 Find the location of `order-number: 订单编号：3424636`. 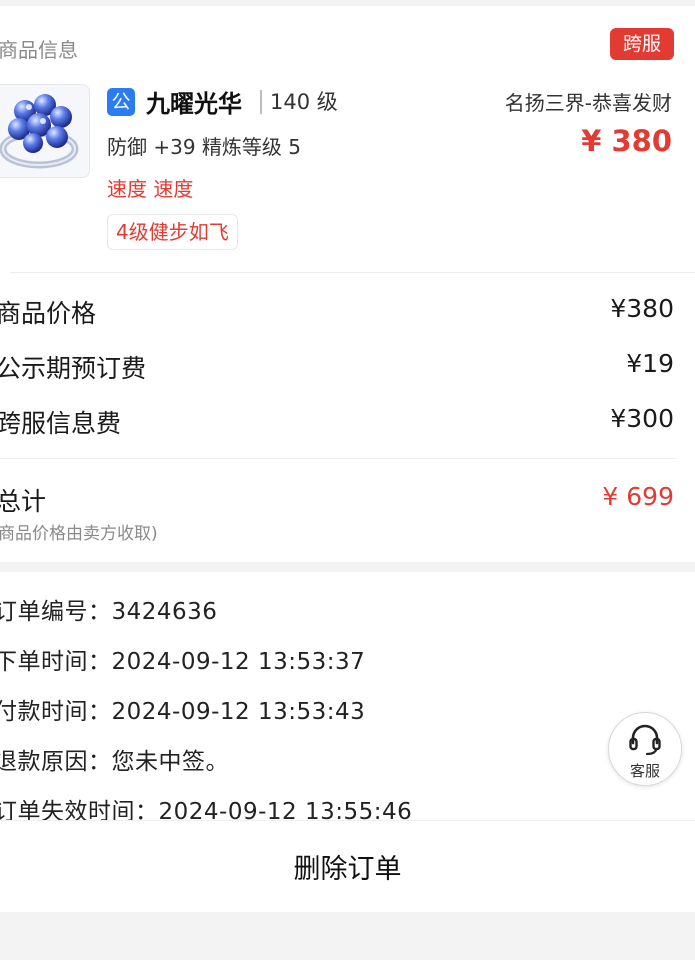

order-number: 订单编号：3424636 is located at coordinates (109, 612).